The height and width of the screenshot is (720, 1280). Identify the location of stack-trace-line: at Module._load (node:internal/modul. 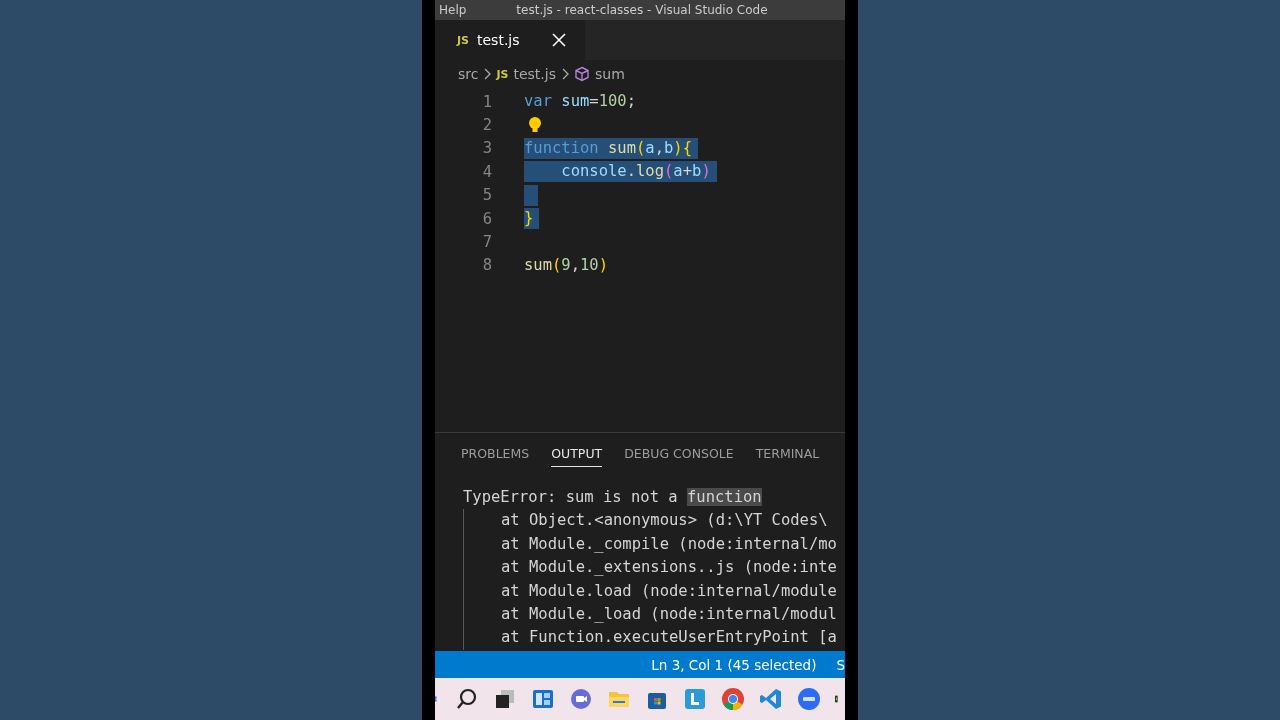
(669, 614).